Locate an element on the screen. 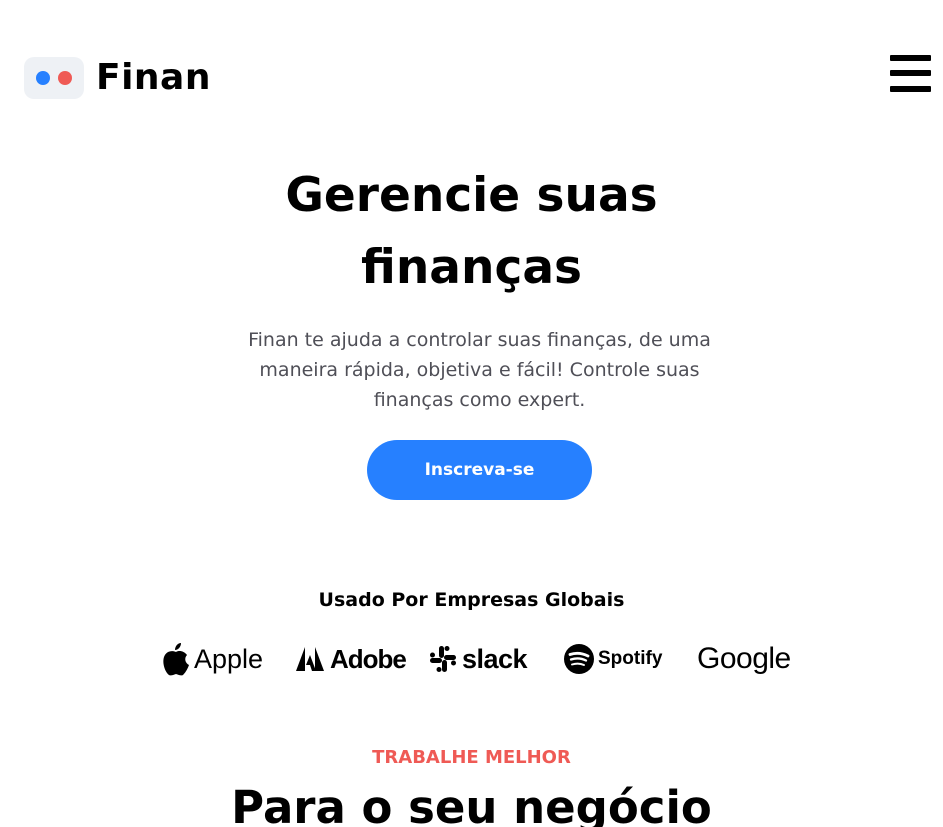 This screenshot has height=827, width=943. google-logo: Google is located at coordinates (744, 659).